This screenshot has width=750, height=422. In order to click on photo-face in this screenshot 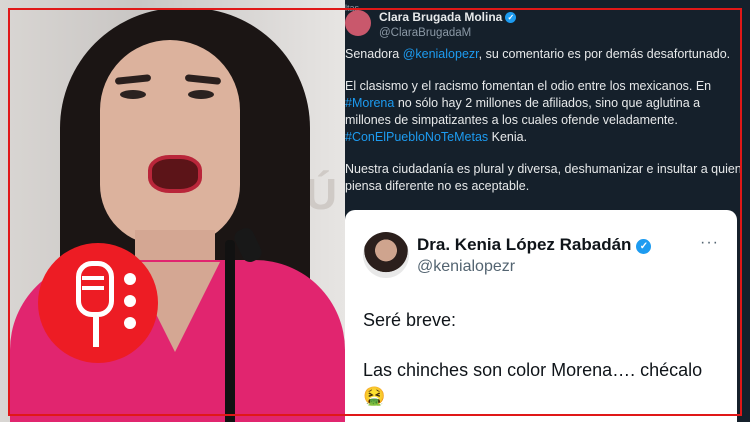, I will do `click(170, 142)`.